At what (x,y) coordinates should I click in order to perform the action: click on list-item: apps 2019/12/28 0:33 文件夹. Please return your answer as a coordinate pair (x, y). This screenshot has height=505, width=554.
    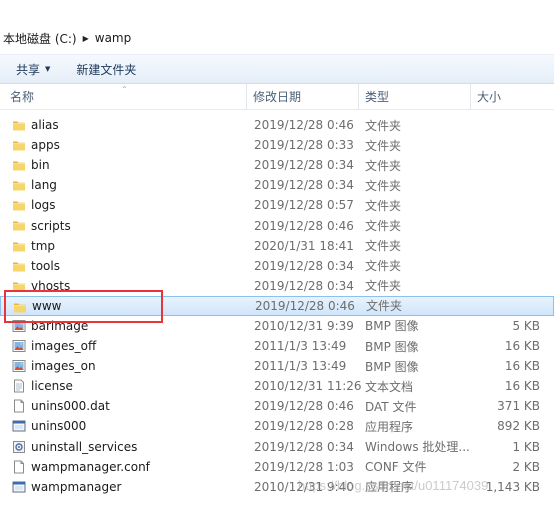
    Looking at the image, I should click on (277, 145).